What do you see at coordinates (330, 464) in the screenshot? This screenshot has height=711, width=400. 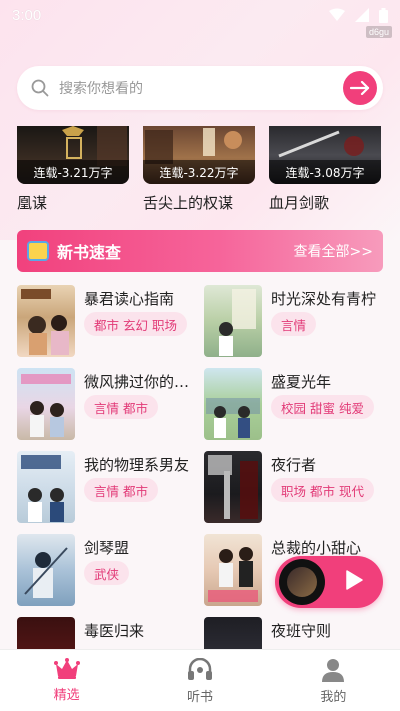 I see `book-title: 夜行者` at bounding box center [330, 464].